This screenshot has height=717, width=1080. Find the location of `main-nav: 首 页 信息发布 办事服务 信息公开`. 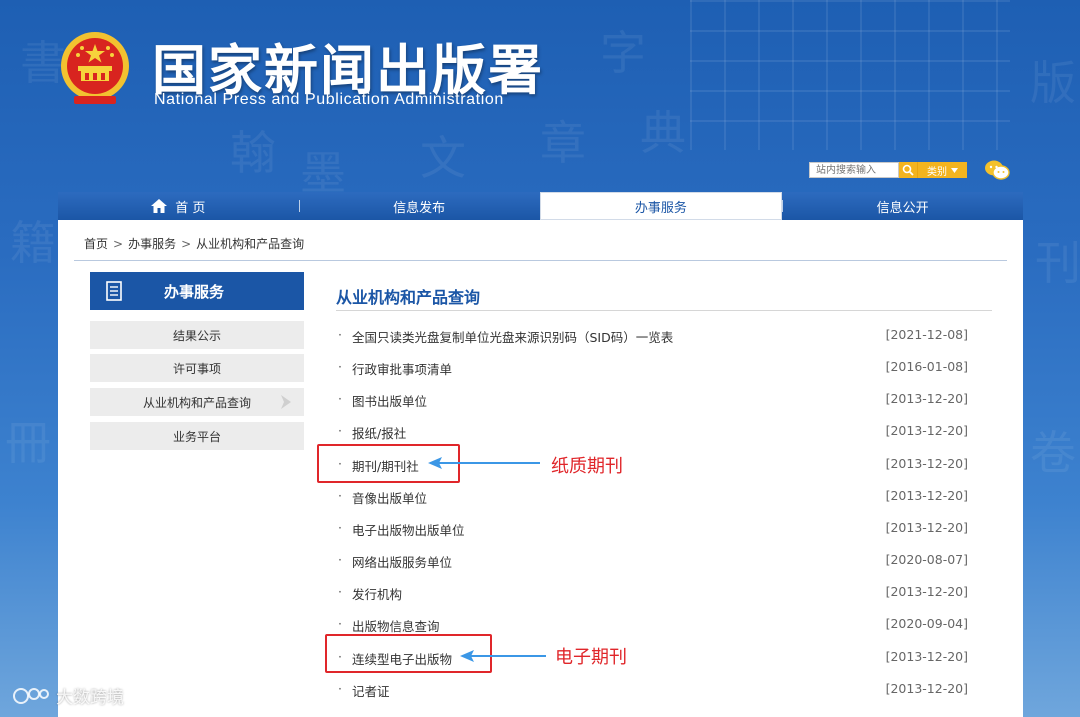

main-nav: 首 页 信息发布 办事服务 信息公开 is located at coordinates (540, 206).